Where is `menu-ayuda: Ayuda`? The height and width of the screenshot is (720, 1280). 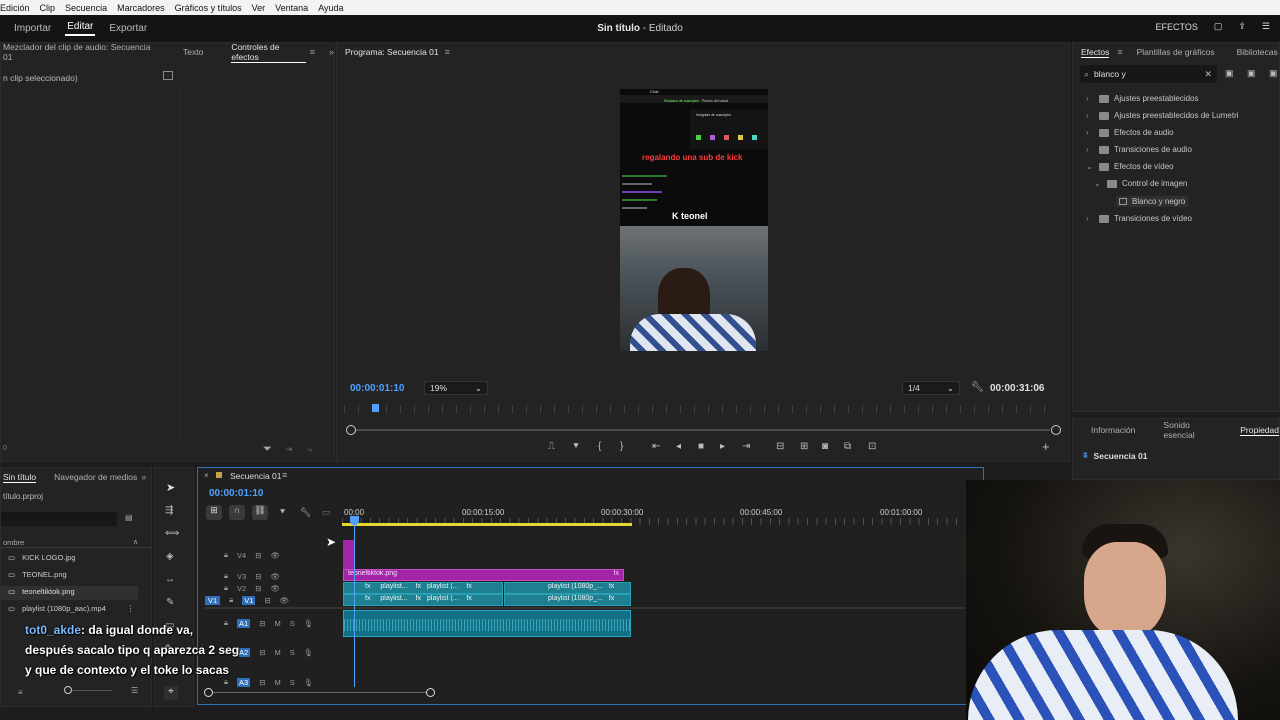 menu-ayuda: Ayuda is located at coordinates (330, 8).